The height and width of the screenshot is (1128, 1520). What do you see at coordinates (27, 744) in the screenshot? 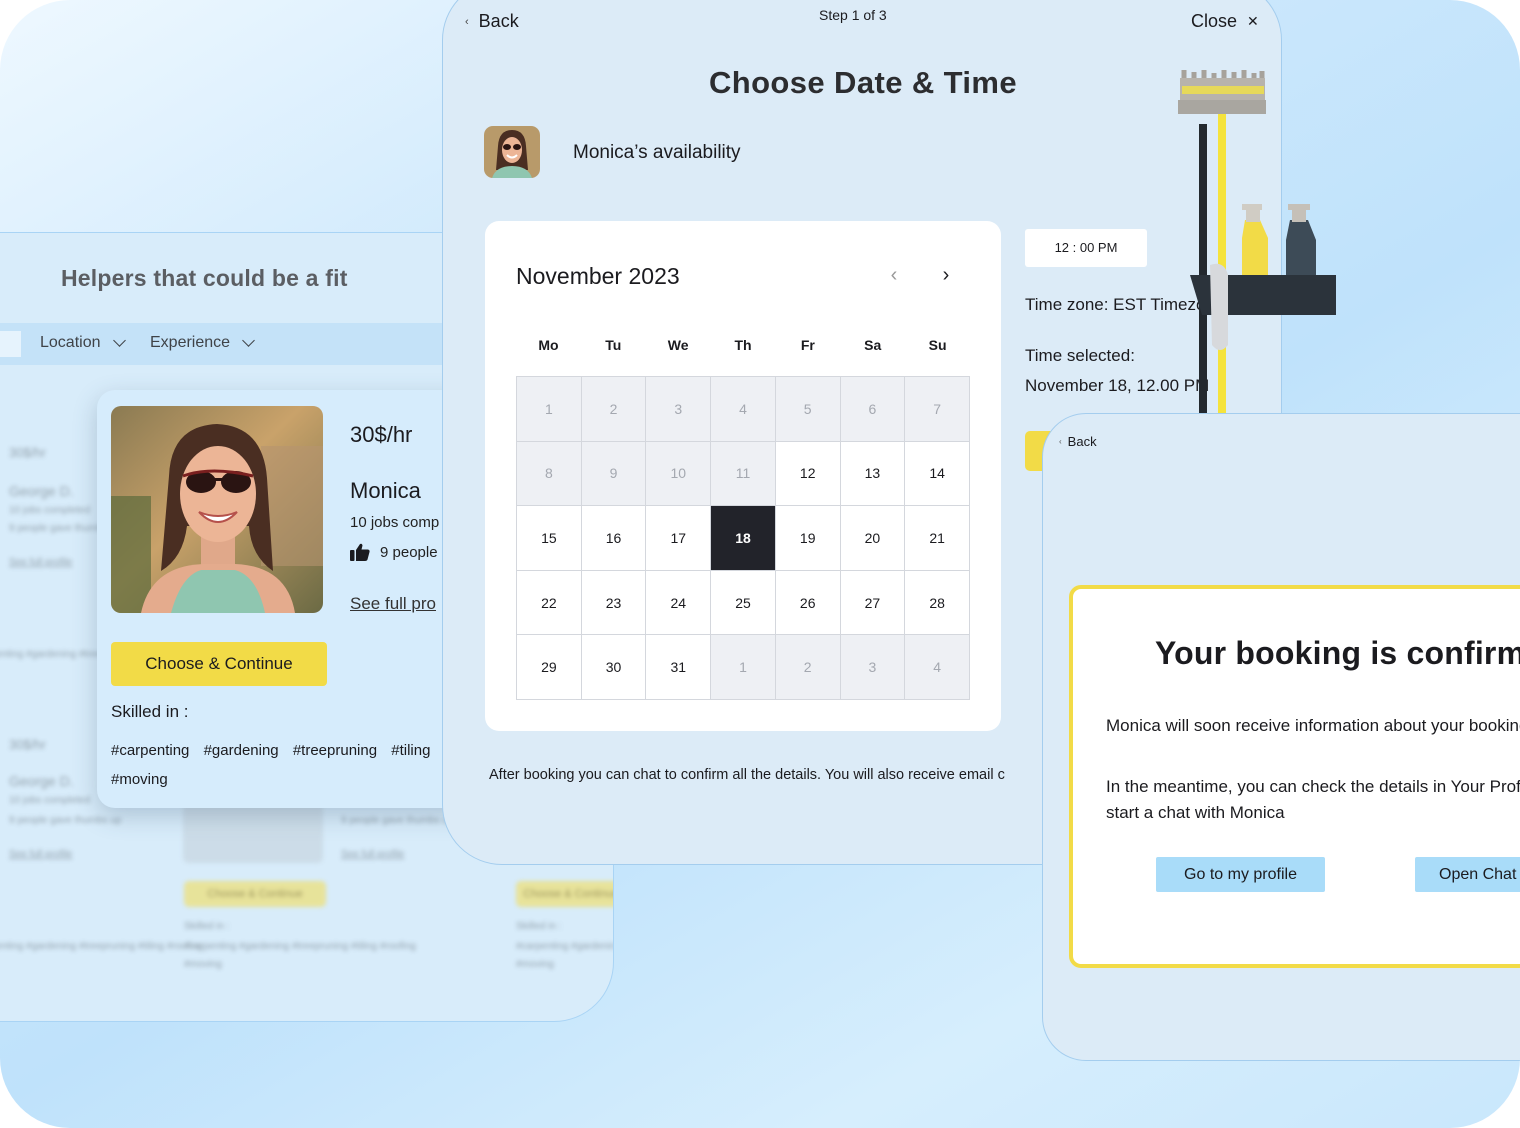
I see `bg-rate: 30$/hr` at bounding box center [27, 744].